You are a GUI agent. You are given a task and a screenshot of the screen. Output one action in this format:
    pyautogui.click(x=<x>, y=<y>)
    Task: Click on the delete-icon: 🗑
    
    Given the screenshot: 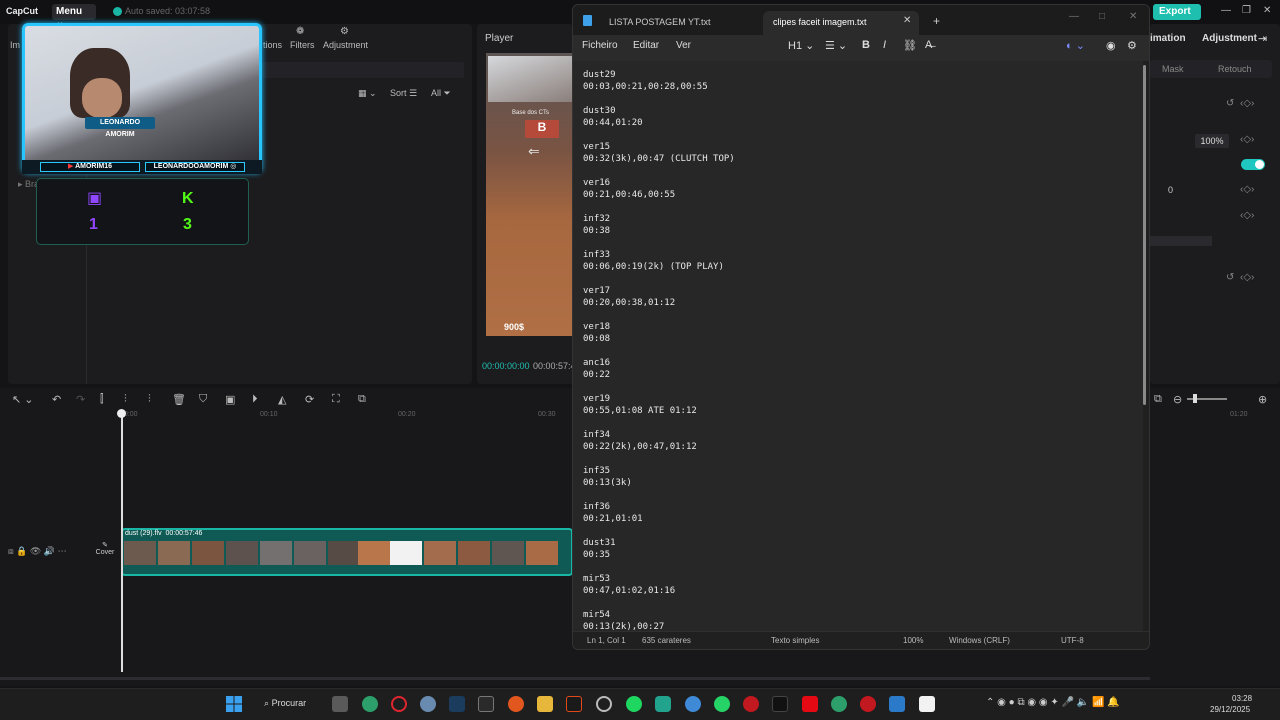 What is the action you would take?
    pyautogui.click(x=179, y=399)
    